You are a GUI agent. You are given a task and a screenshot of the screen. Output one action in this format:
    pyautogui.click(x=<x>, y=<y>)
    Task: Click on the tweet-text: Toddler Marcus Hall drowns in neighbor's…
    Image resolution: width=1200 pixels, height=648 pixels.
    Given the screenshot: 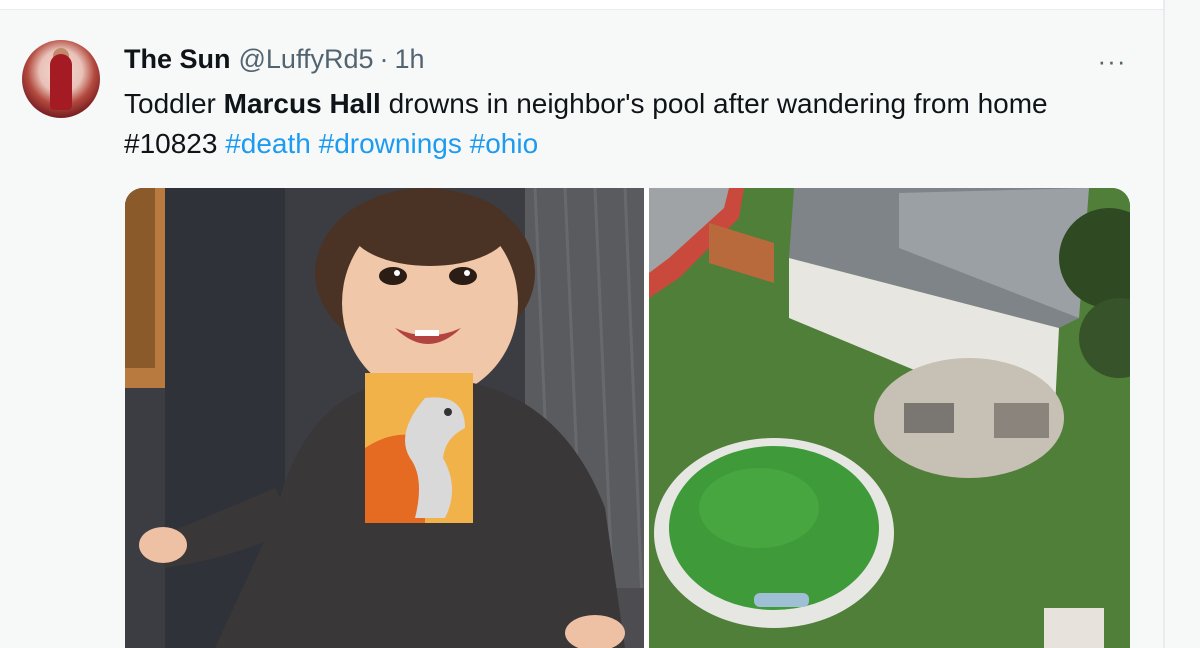 What is the action you would take?
    pyautogui.click(x=629, y=124)
    